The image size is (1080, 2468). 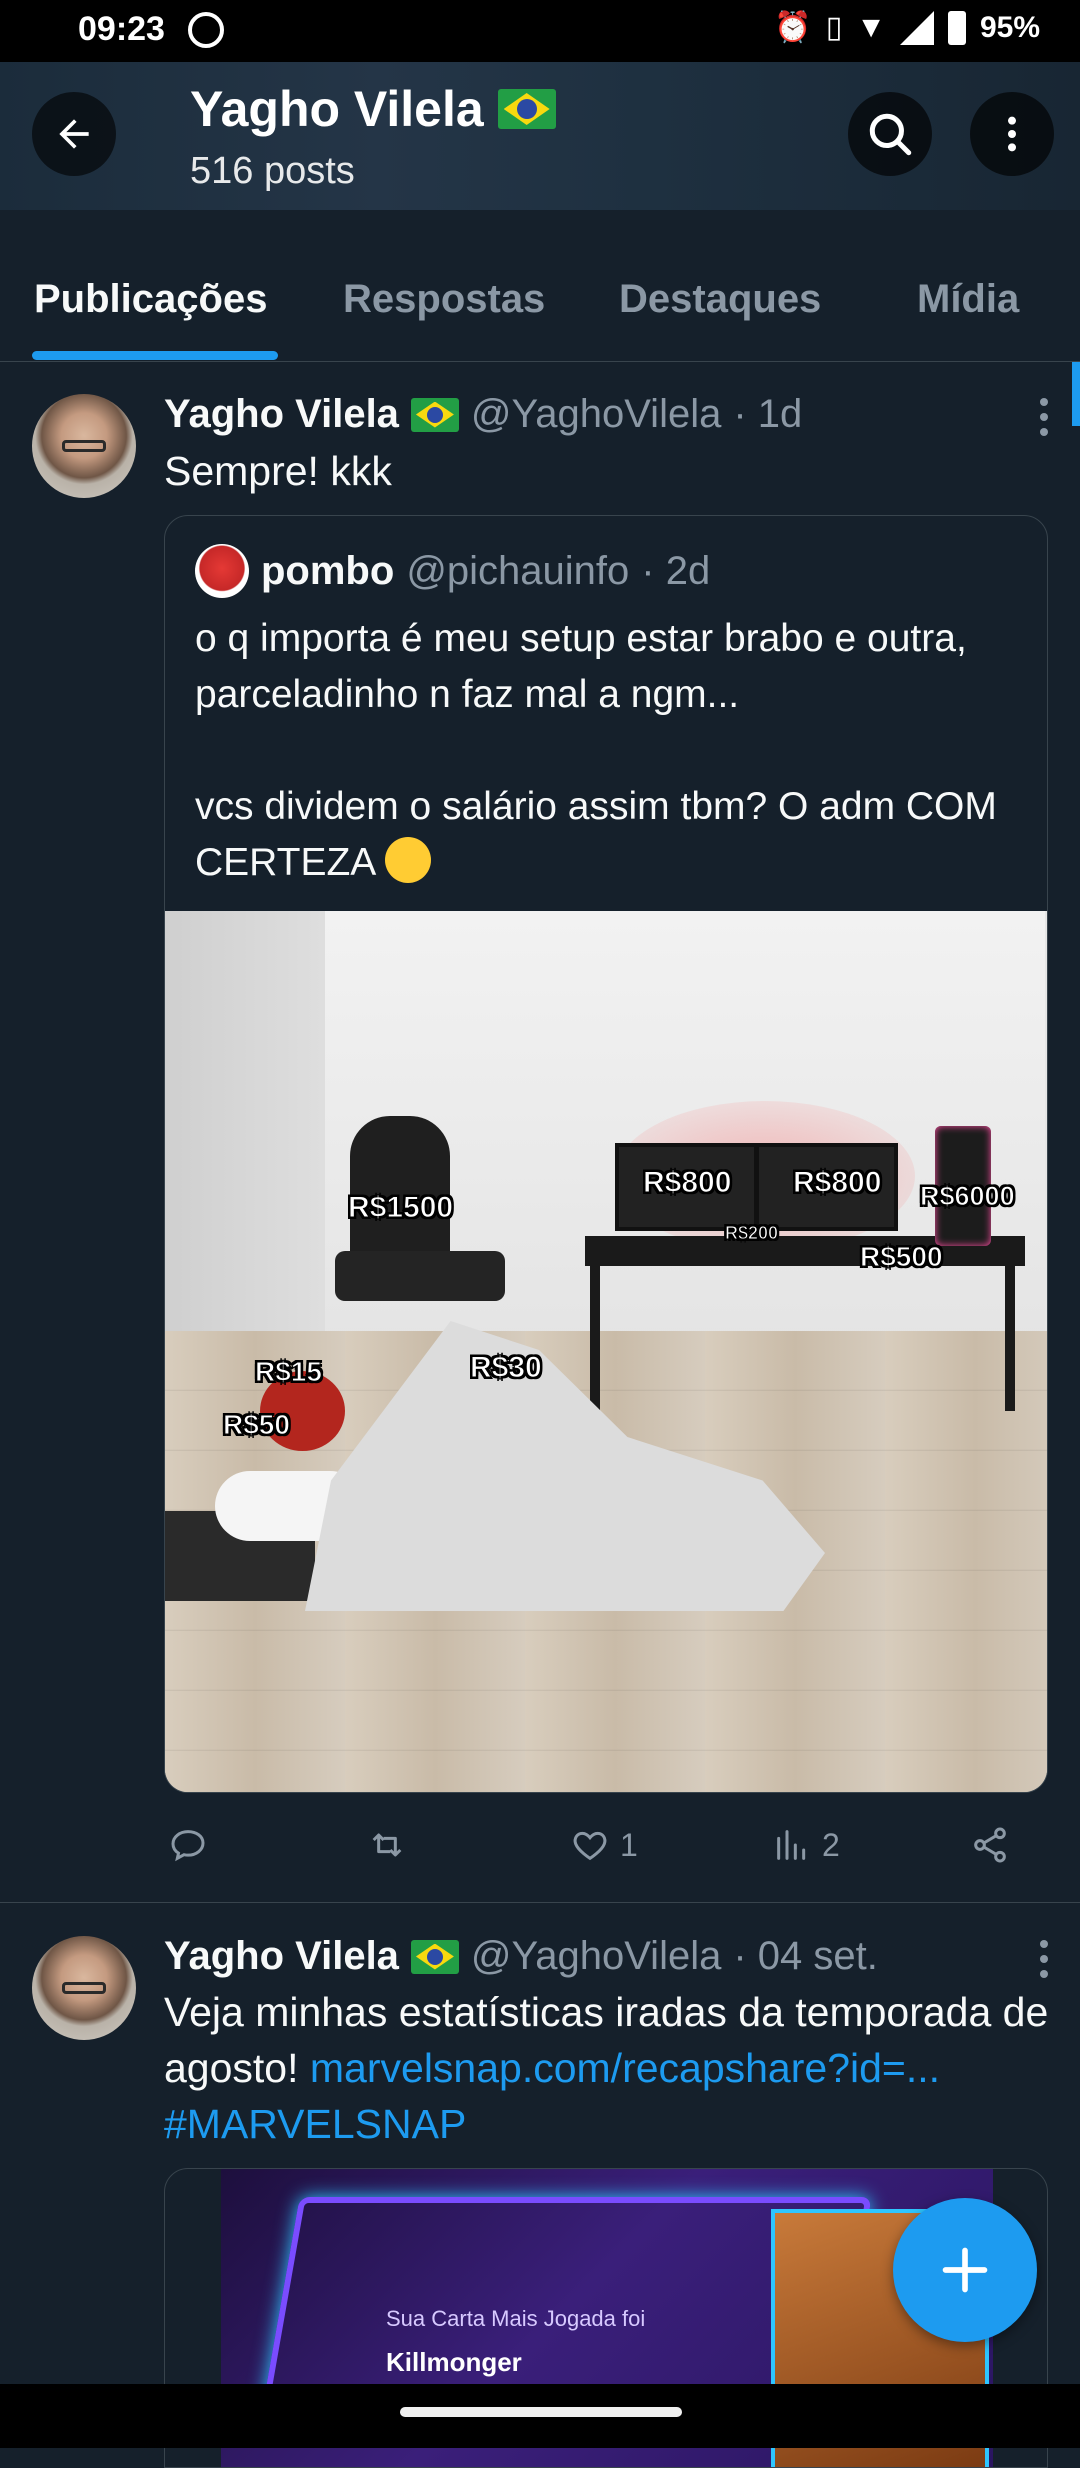 What do you see at coordinates (720, 299) in the screenshot?
I see `tab-destaques: Destaques` at bounding box center [720, 299].